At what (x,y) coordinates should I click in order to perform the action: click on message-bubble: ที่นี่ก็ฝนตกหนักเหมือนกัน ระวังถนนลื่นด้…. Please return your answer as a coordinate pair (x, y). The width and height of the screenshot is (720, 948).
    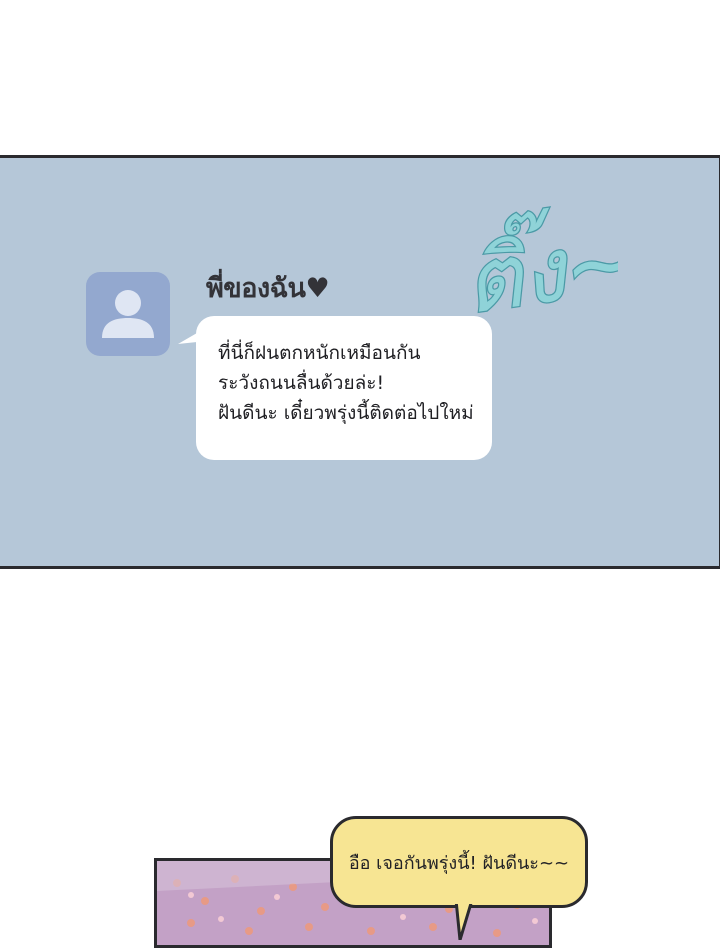
    Looking at the image, I should click on (344, 388).